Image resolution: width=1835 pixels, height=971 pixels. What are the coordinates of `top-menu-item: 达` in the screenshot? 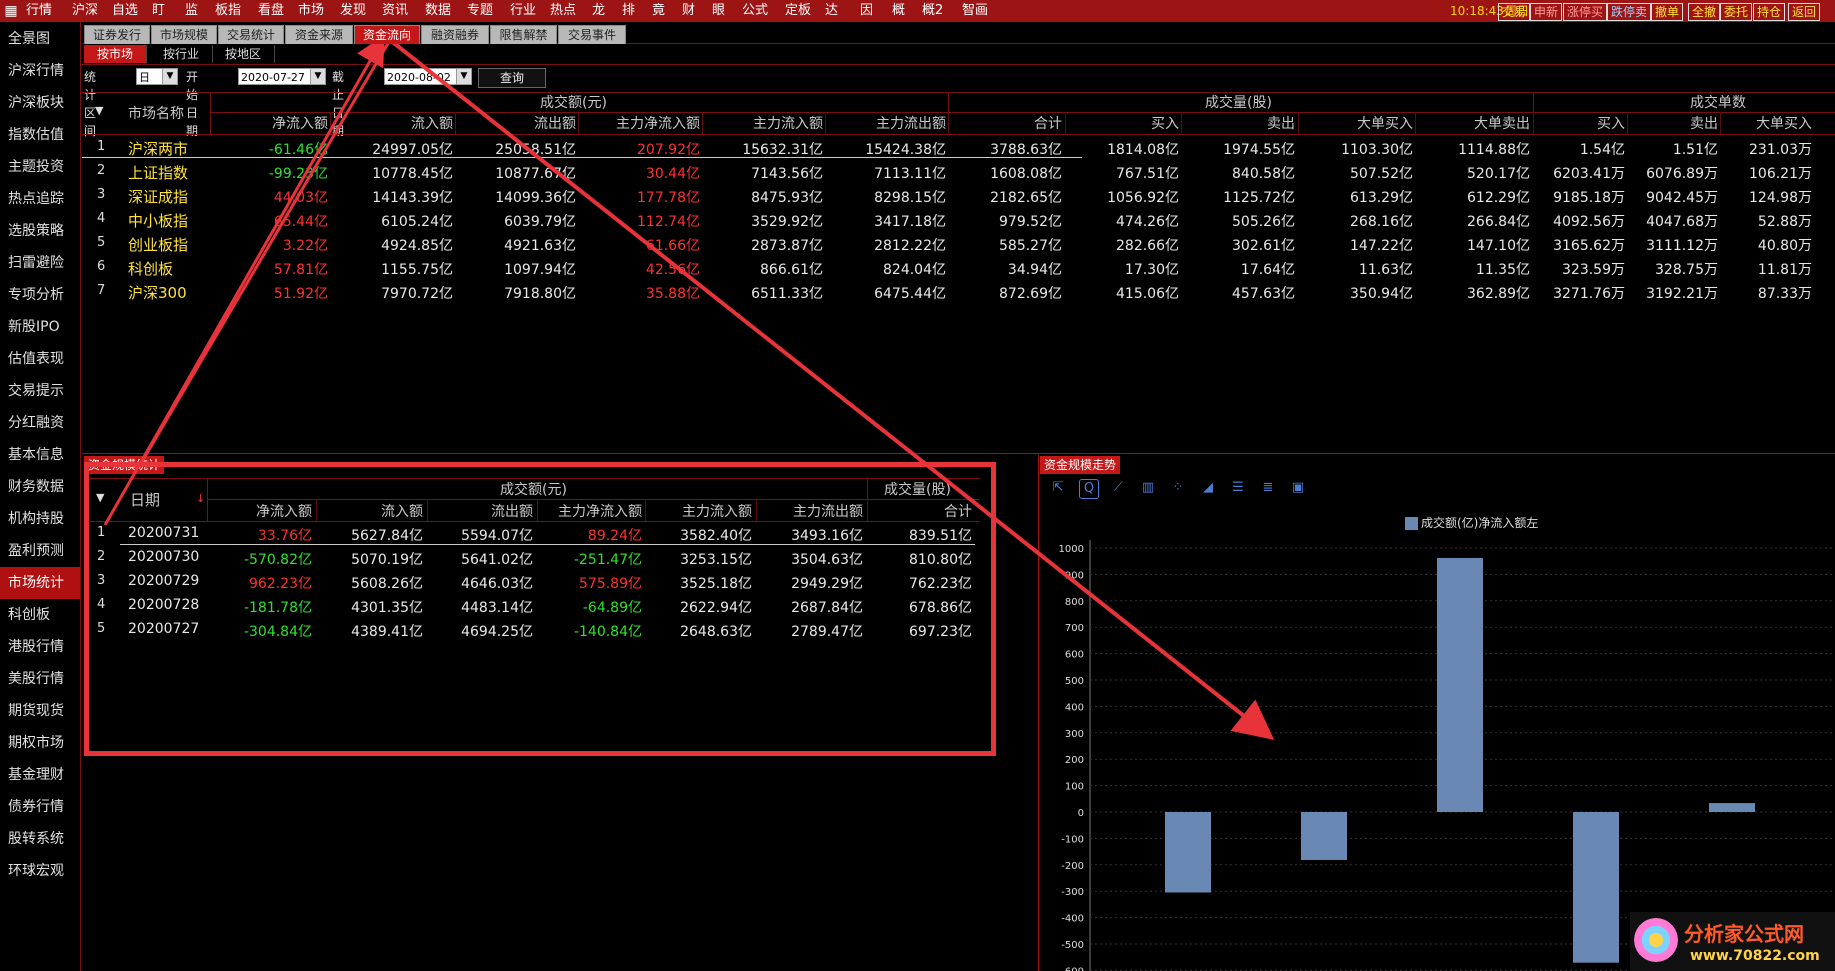 It's located at (831, 11).